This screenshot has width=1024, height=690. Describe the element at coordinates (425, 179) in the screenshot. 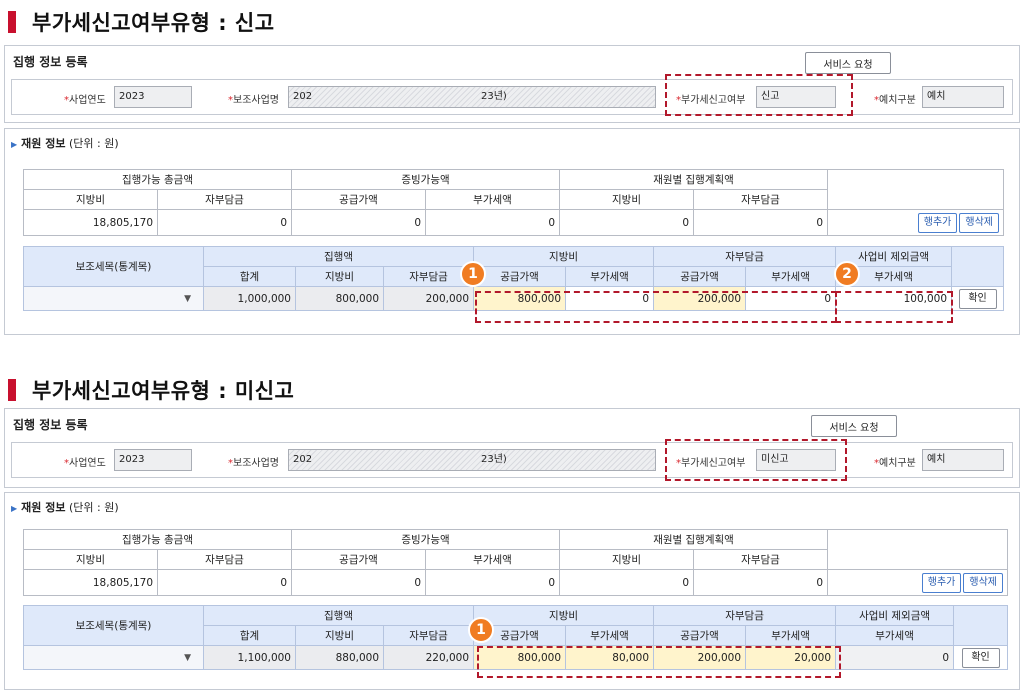

I see `group-header-evidence: 증빙가능액` at that location.